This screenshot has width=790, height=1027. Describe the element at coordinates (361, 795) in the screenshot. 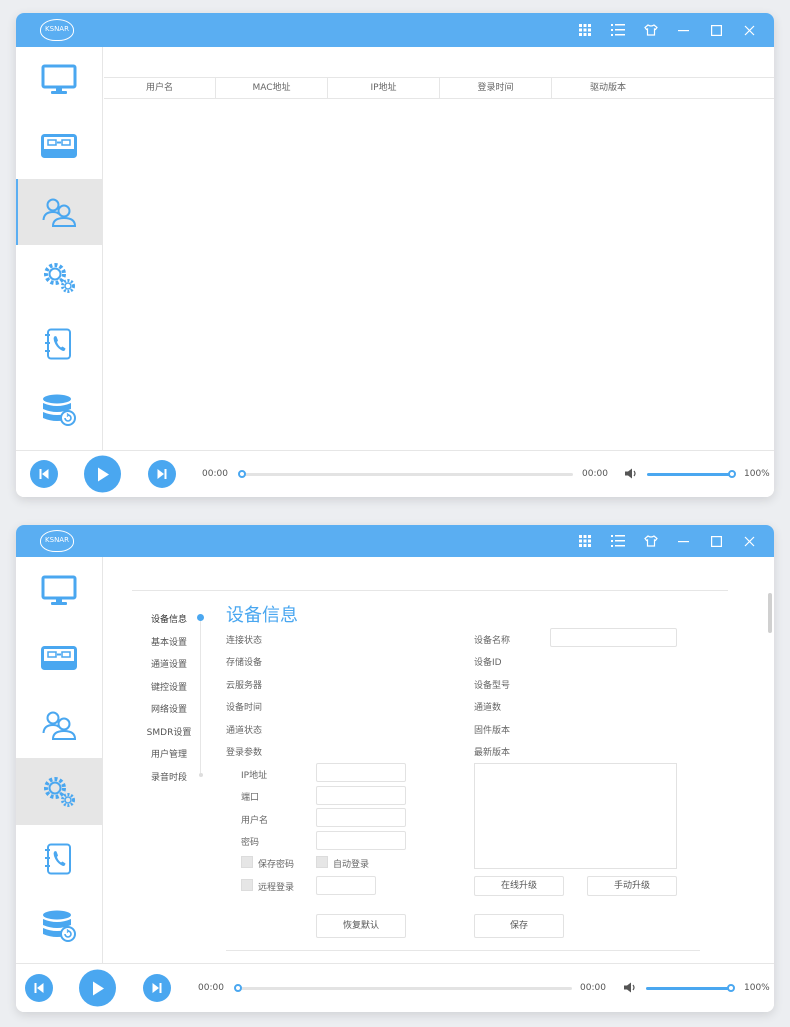

I see `port-input` at that location.